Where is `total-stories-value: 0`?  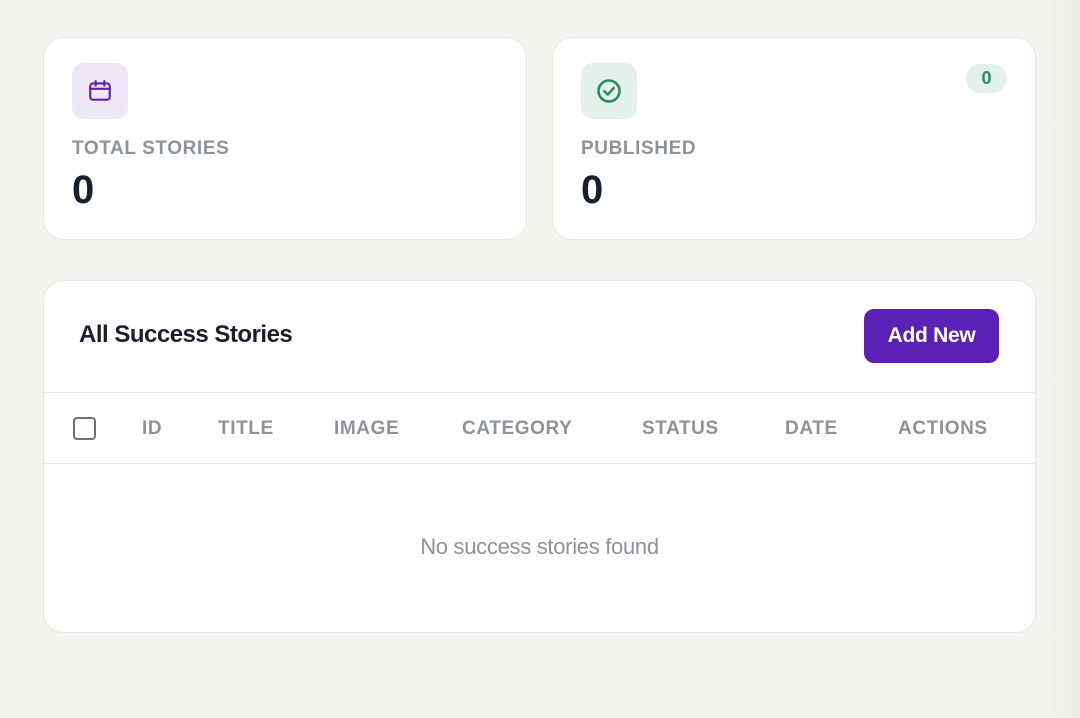
total-stories-value: 0 is located at coordinates (83, 190).